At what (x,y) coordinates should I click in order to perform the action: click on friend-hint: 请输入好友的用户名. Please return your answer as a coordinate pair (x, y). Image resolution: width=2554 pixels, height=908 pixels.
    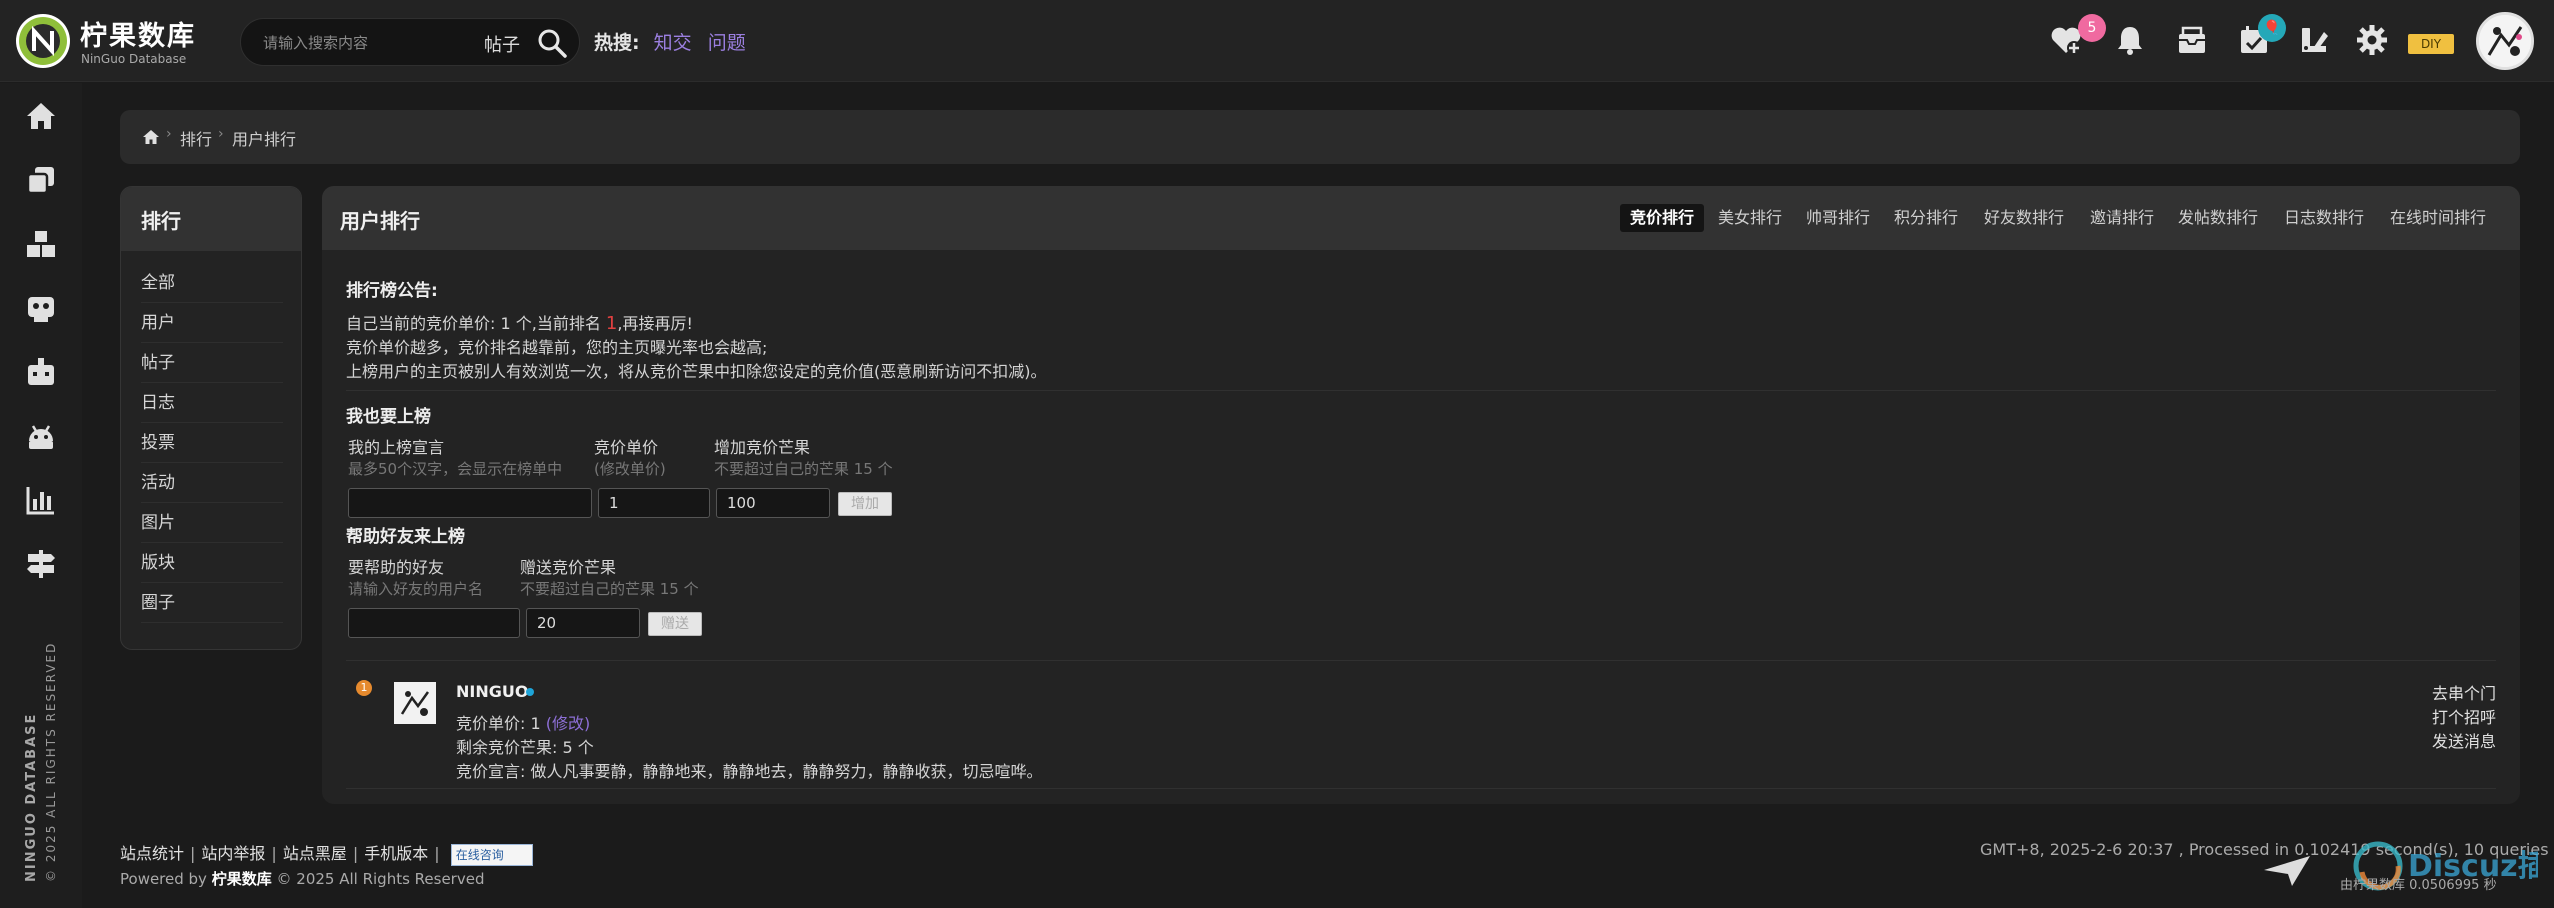
    Looking at the image, I should click on (416, 589).